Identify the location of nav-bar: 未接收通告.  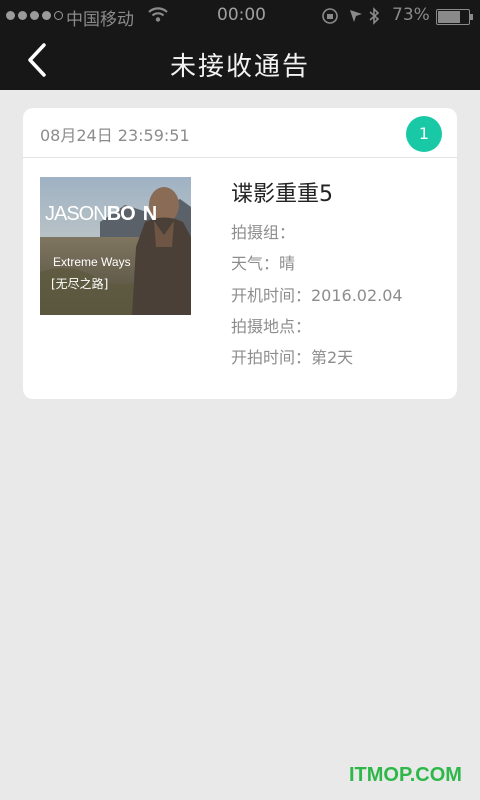
(240, 61).